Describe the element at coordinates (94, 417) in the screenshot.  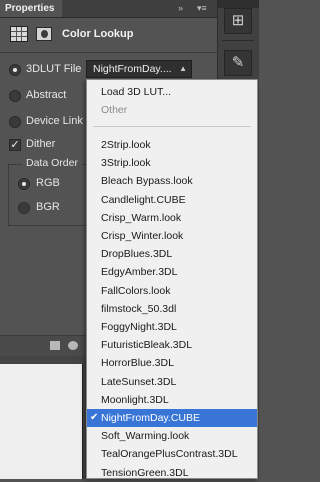
I see `checkmark-icon: ✔` at that location.